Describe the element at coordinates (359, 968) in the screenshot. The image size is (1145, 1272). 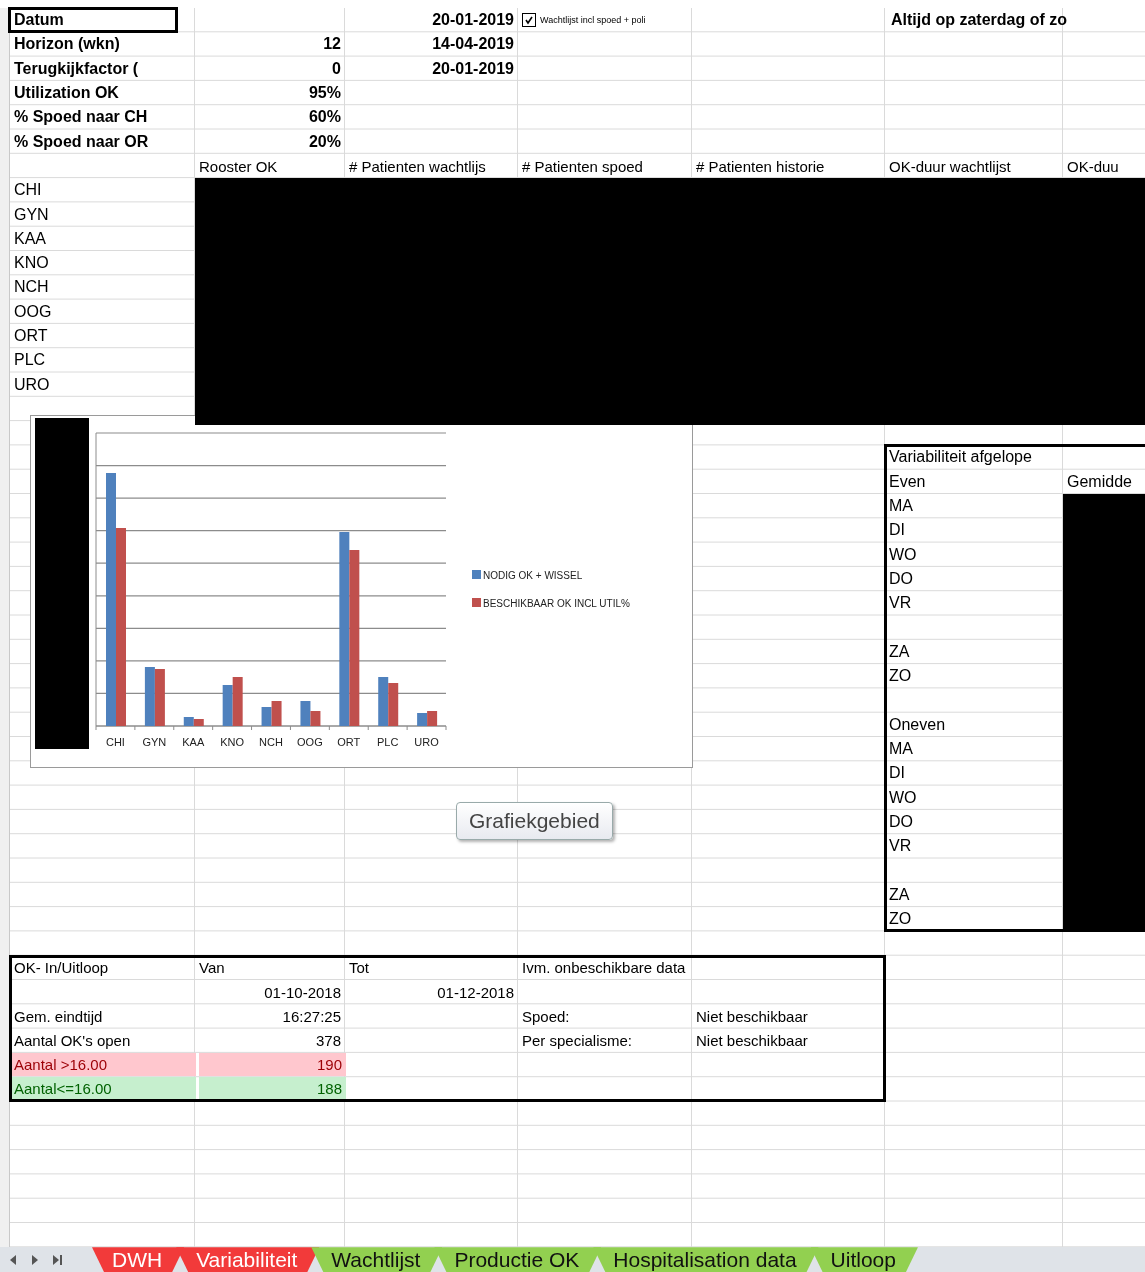
I see `table-header: Tot` at that location.